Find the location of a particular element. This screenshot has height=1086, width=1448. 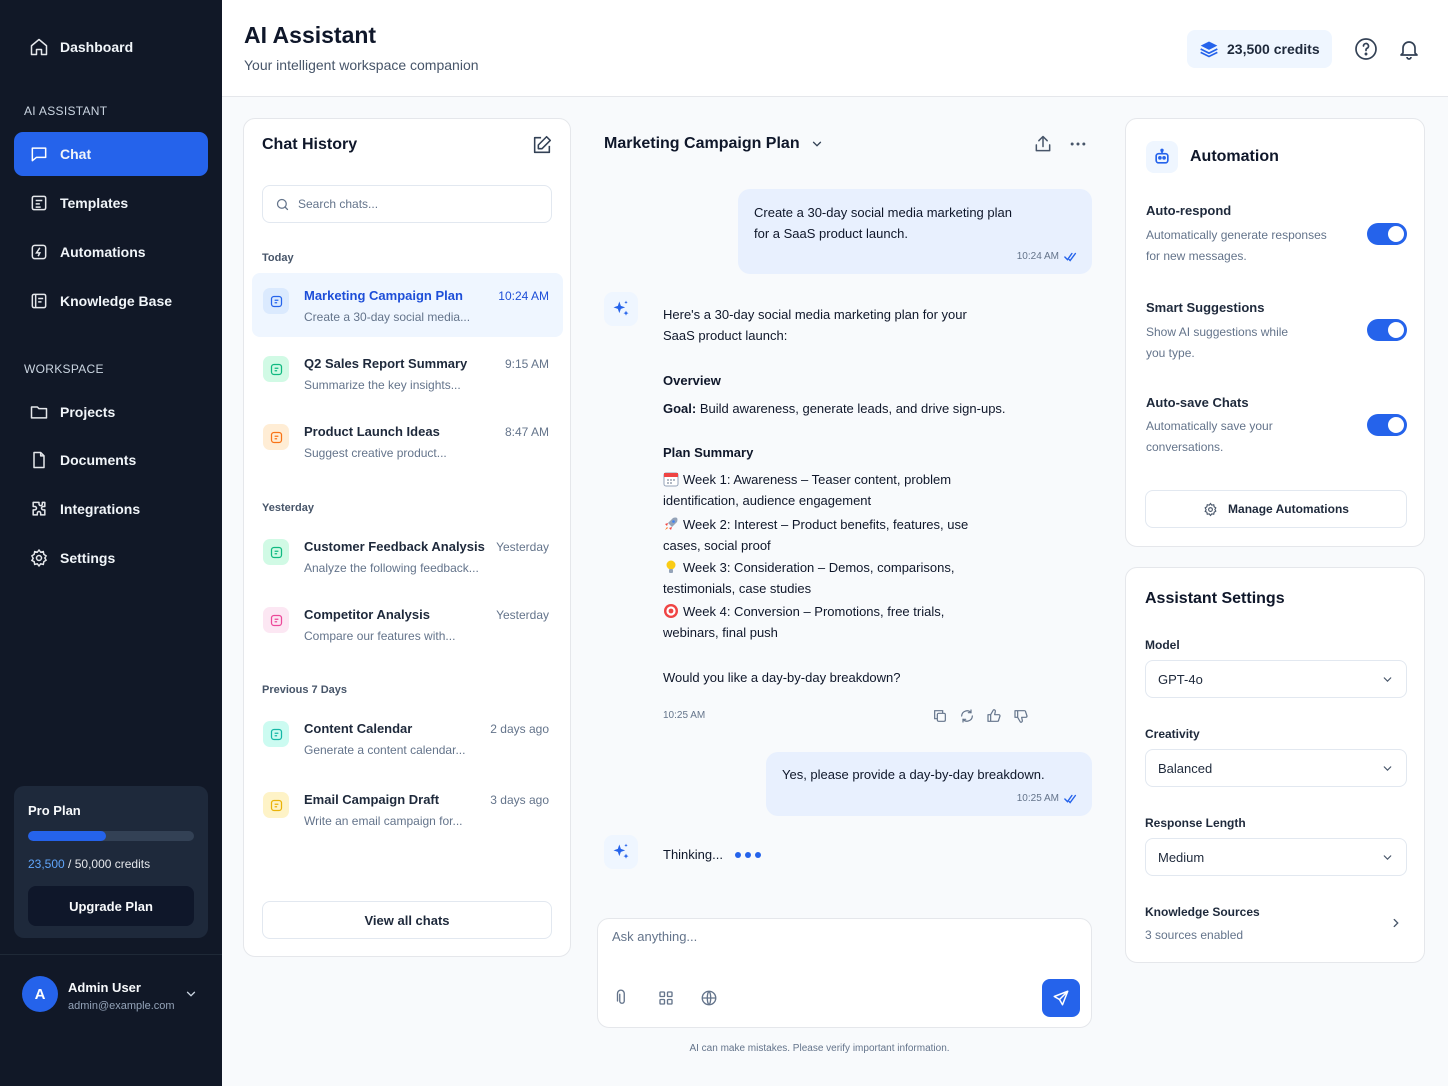

regenerate-icon is located at coordinates (967, 716).